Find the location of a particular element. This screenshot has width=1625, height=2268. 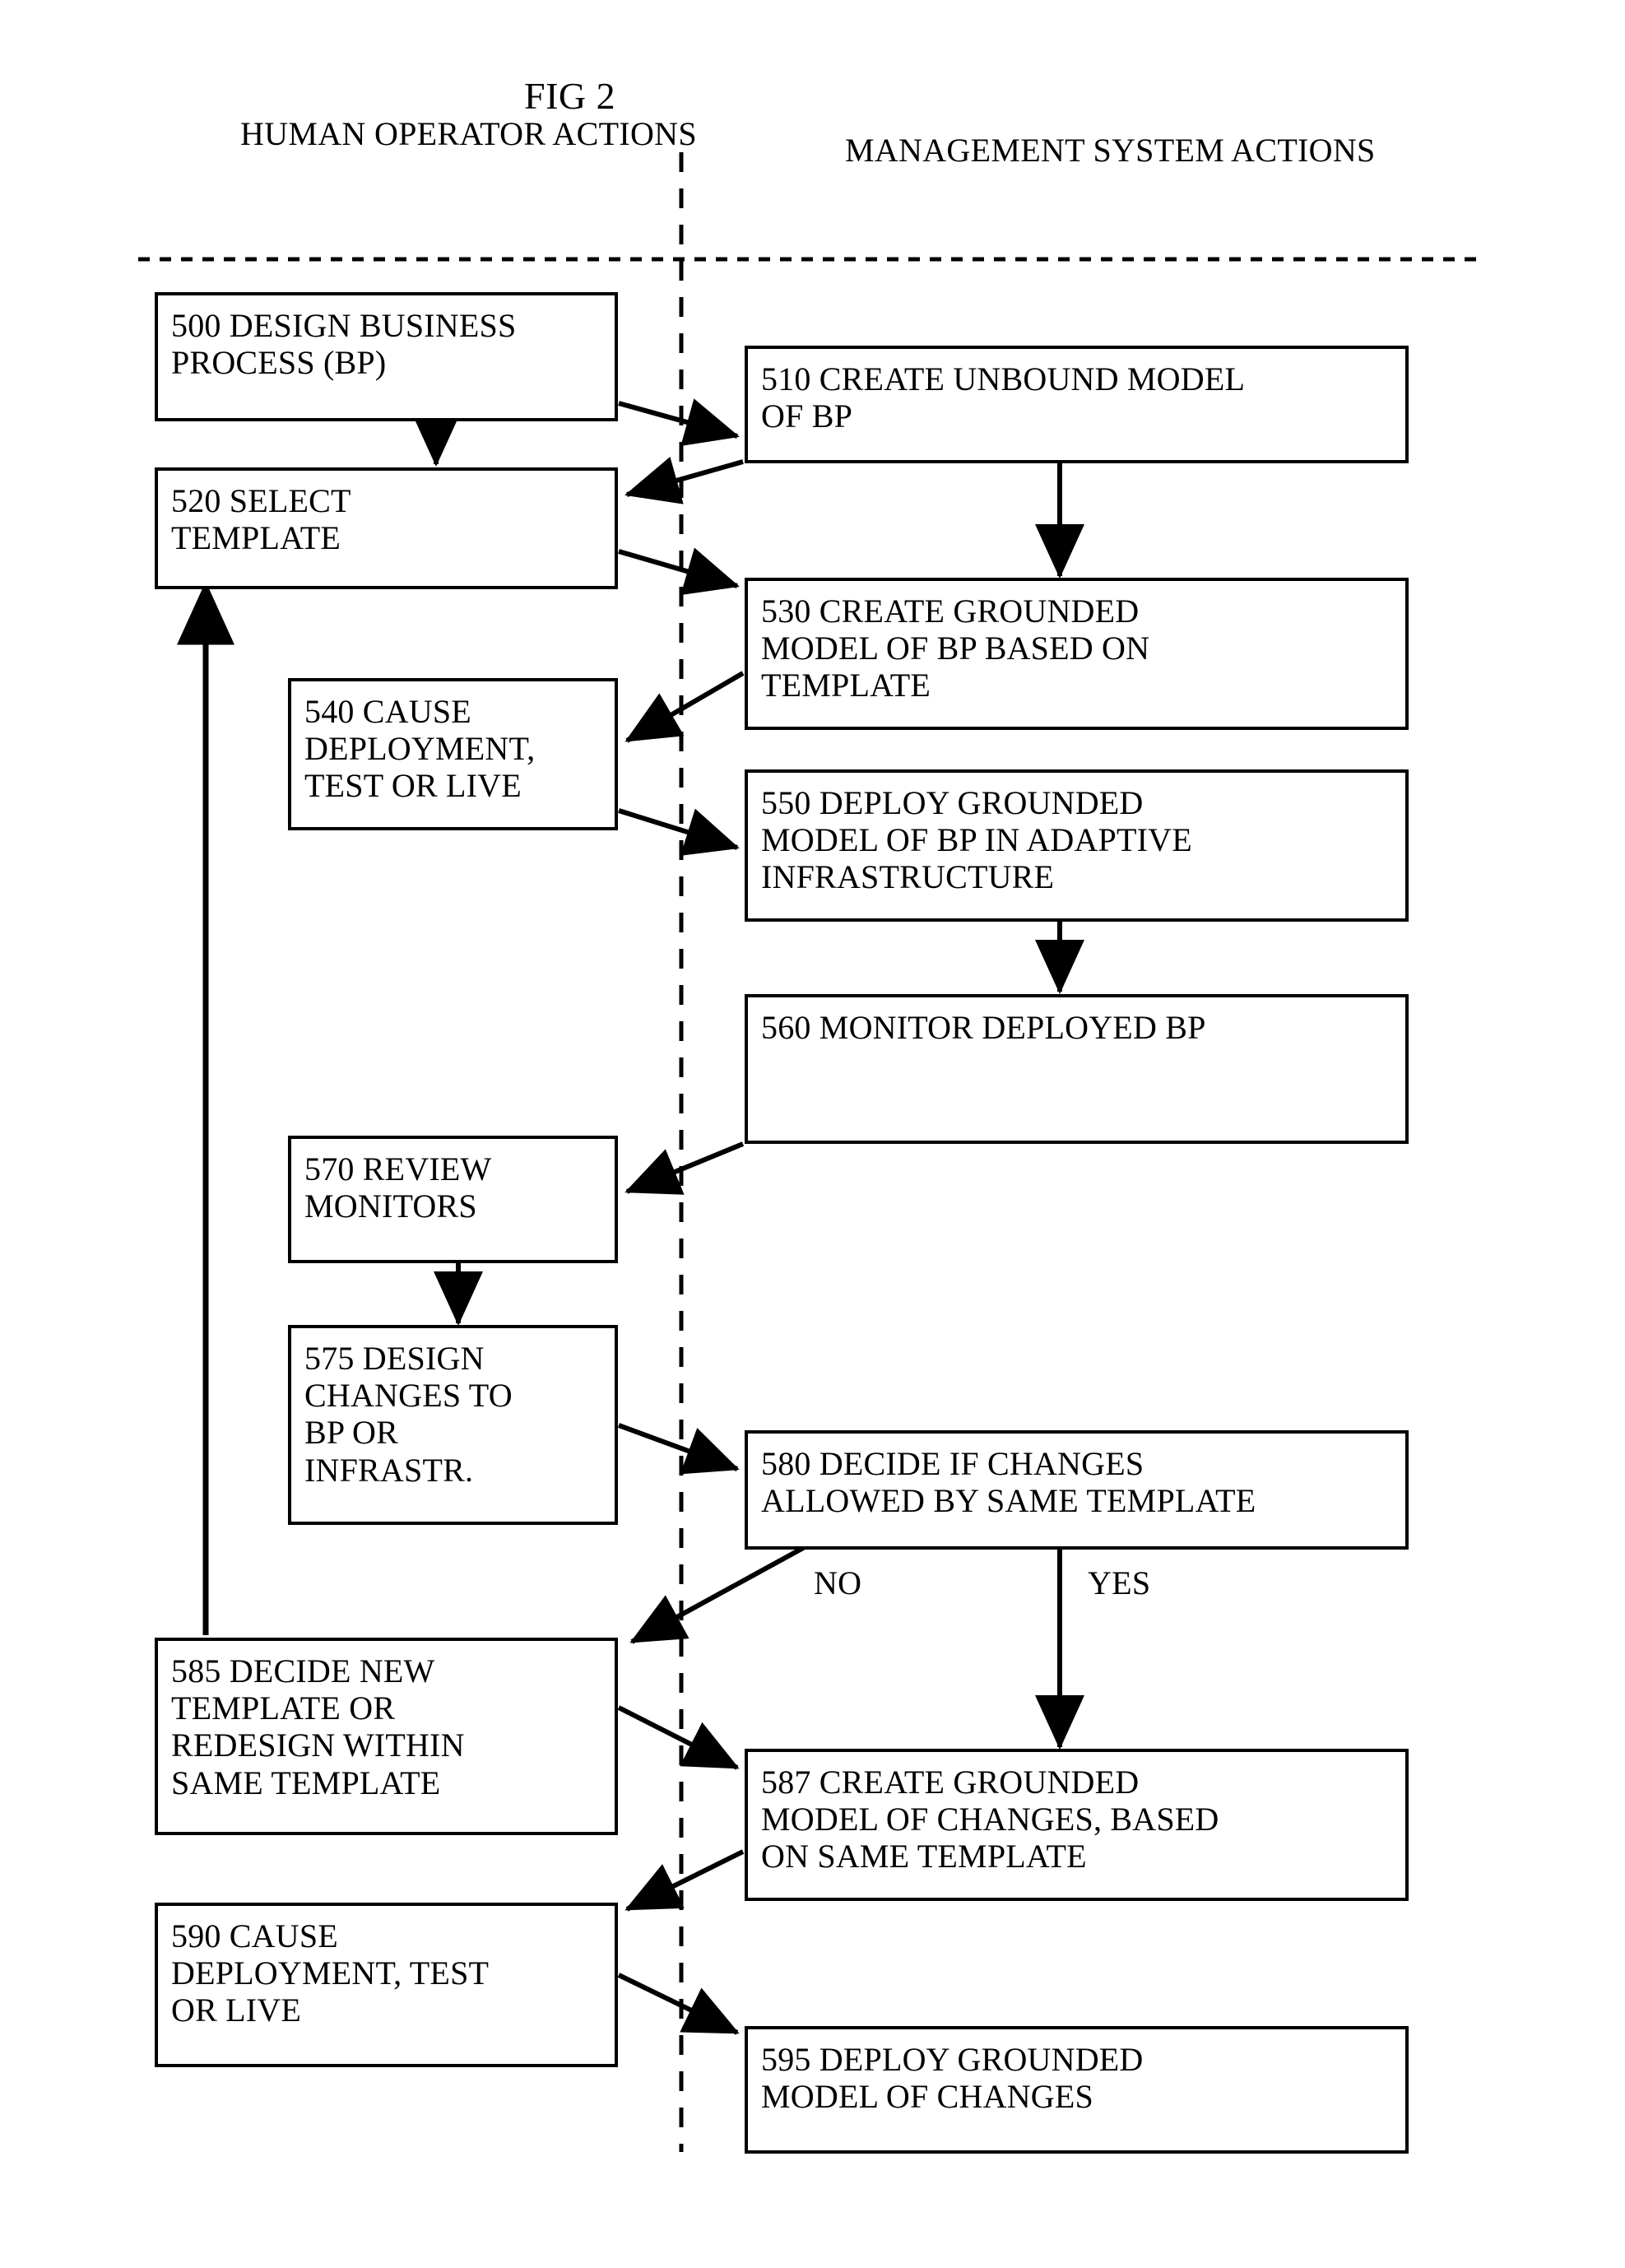

process-node-510: 510 CREATE UNBOUND MODEL OF BP is located at coordinates (1077, 404).